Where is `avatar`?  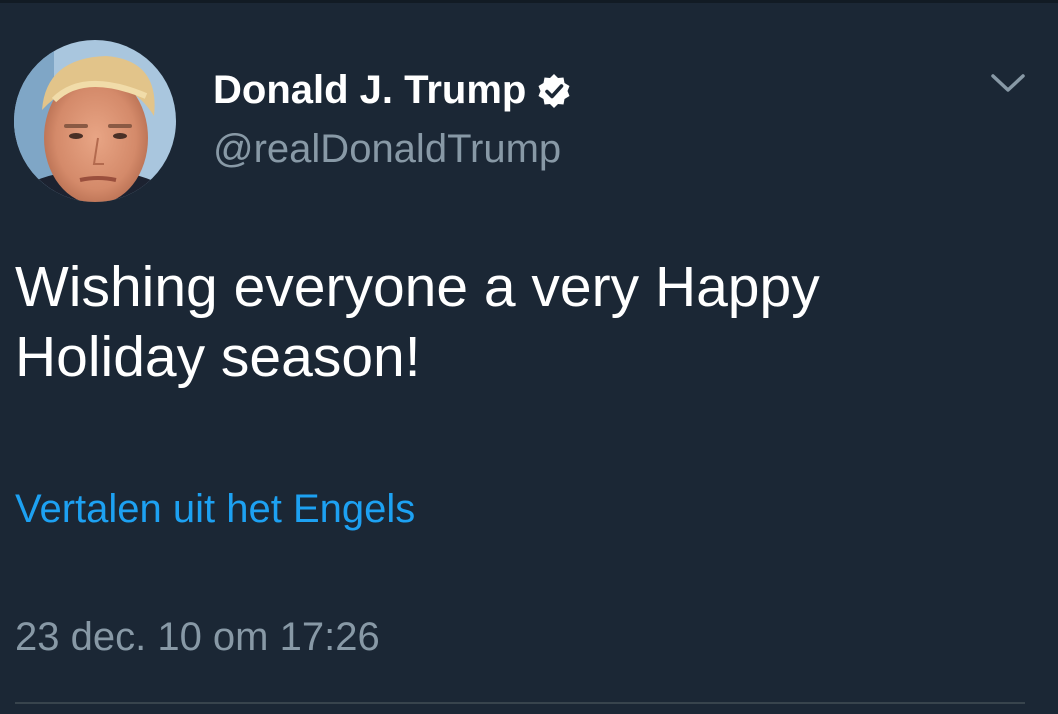 avatar is located at coordinates (95, 121).